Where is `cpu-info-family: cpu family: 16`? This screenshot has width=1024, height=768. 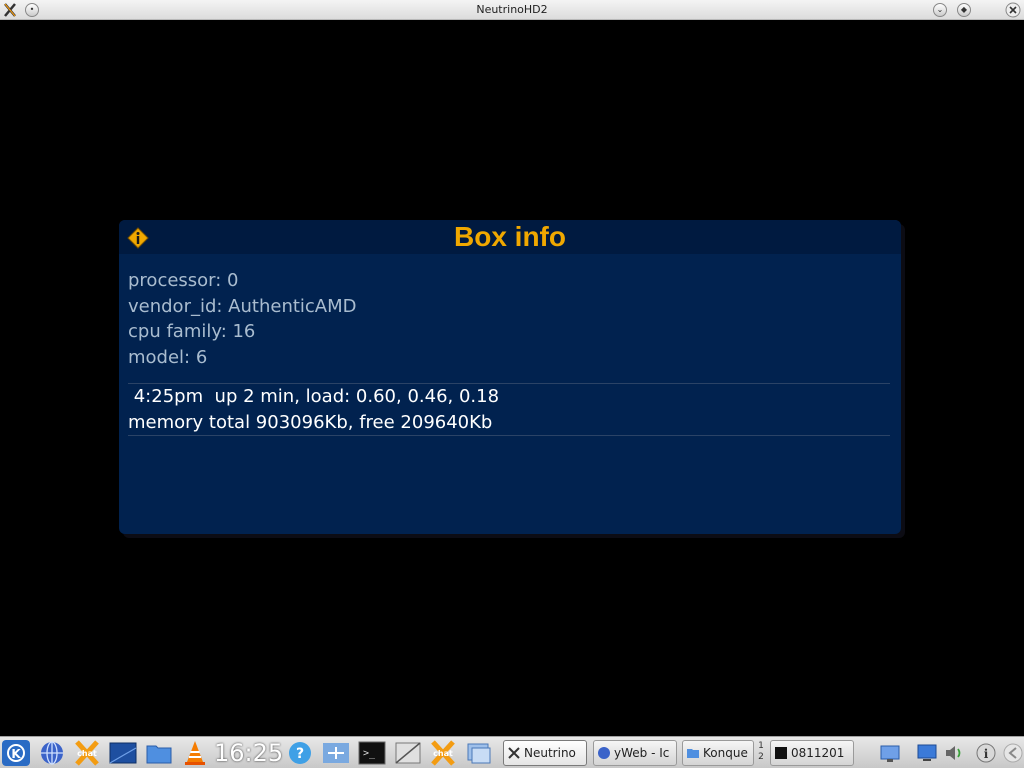
cpu-info-family: cpu family: 16 is located at coordinates (192, 332).